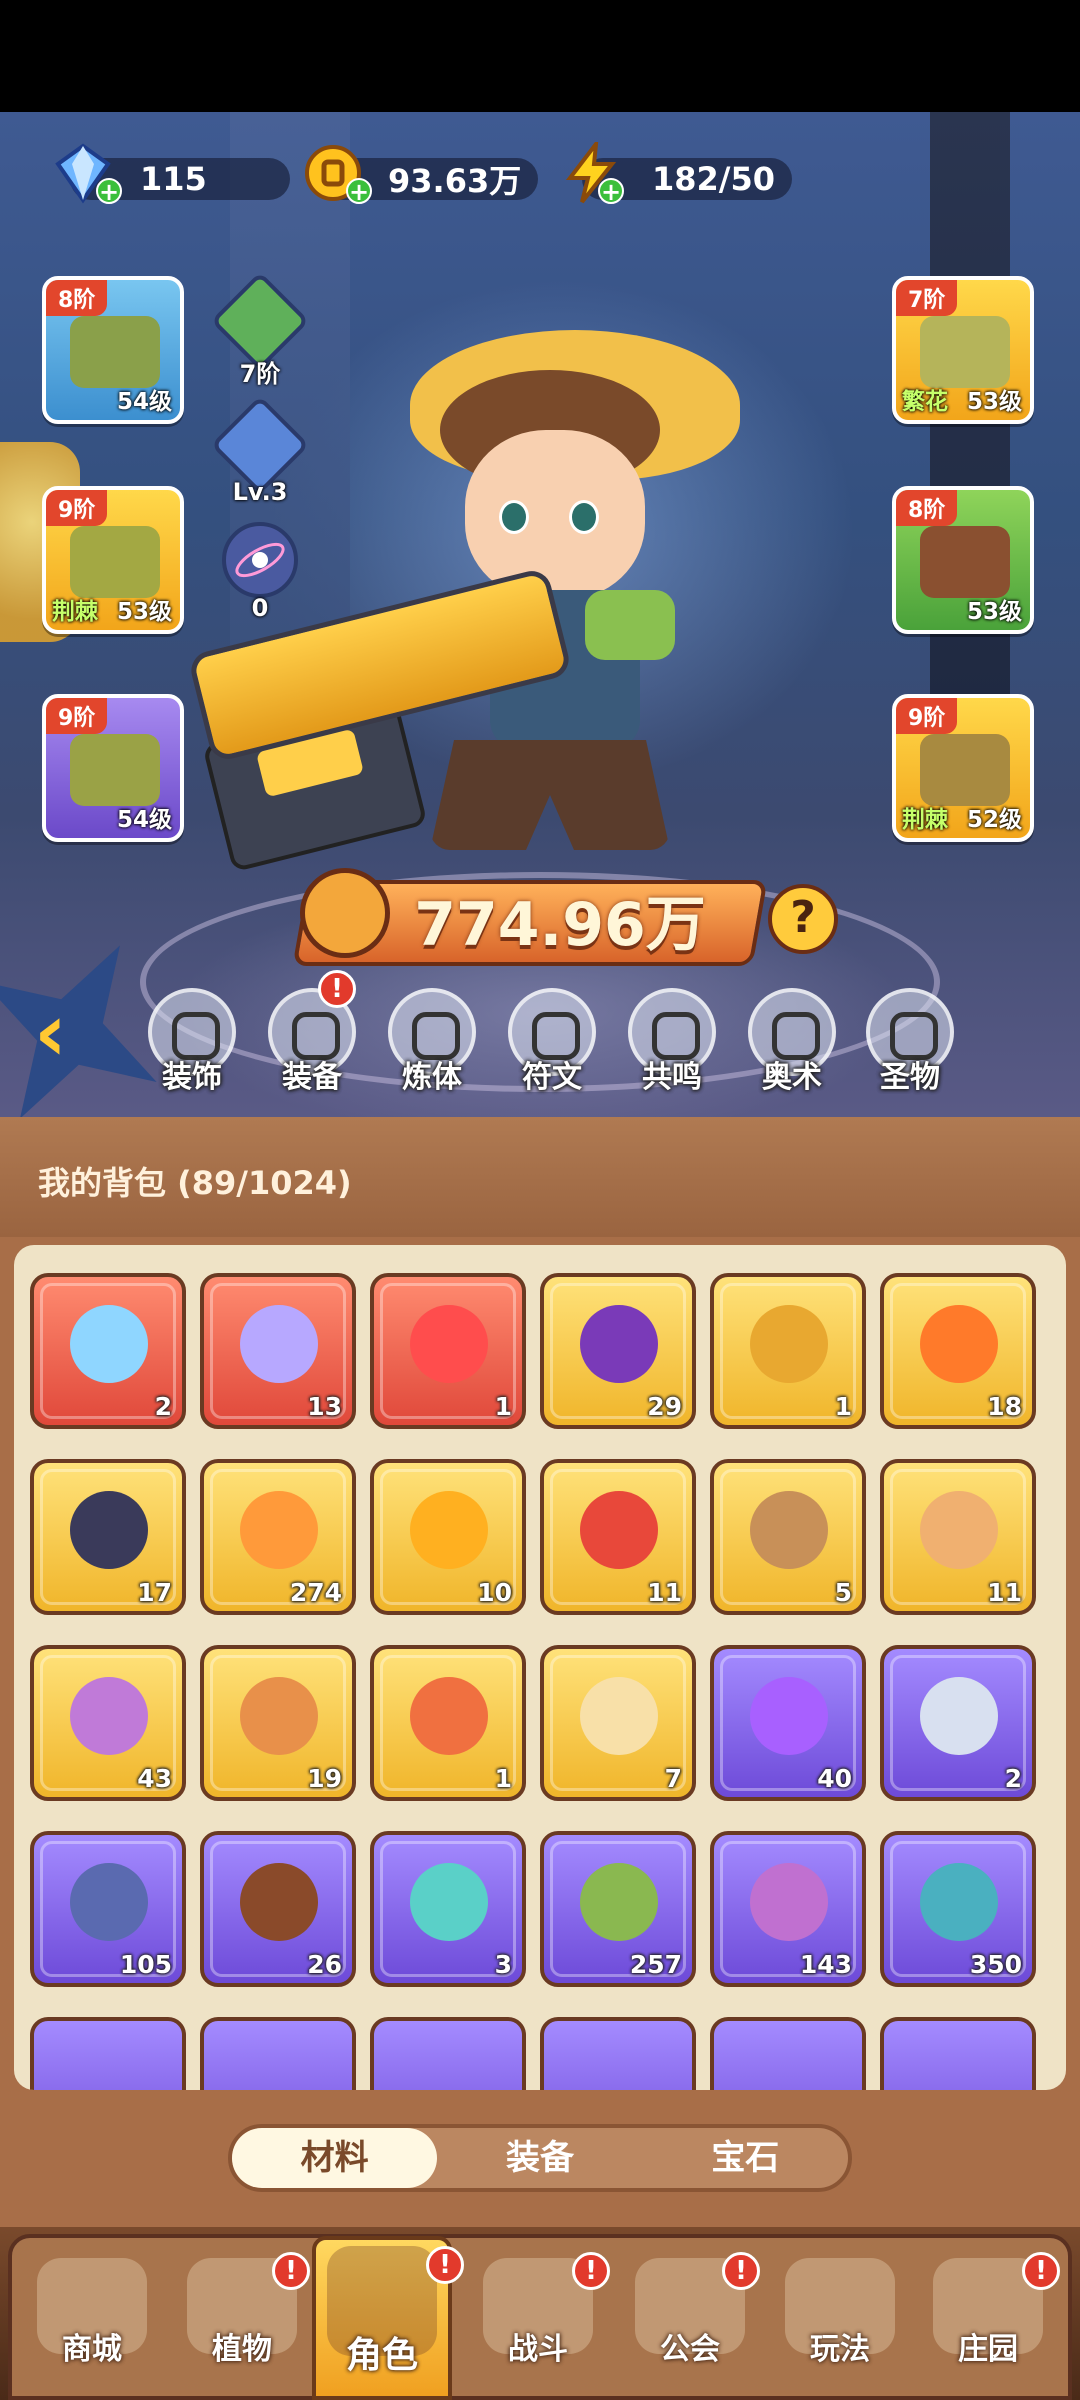 This screenshot has width=1080, height=2400. What do you see at coordinates (963, 350) in the screenshot?
I see `equip-slot-armor: 7阶 繁花 53级` at bounding box center [963, 350].